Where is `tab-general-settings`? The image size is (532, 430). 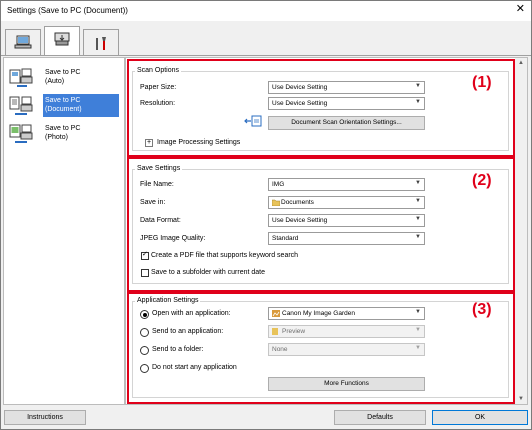 tab-general-settings is located at coordinates (101, 42).